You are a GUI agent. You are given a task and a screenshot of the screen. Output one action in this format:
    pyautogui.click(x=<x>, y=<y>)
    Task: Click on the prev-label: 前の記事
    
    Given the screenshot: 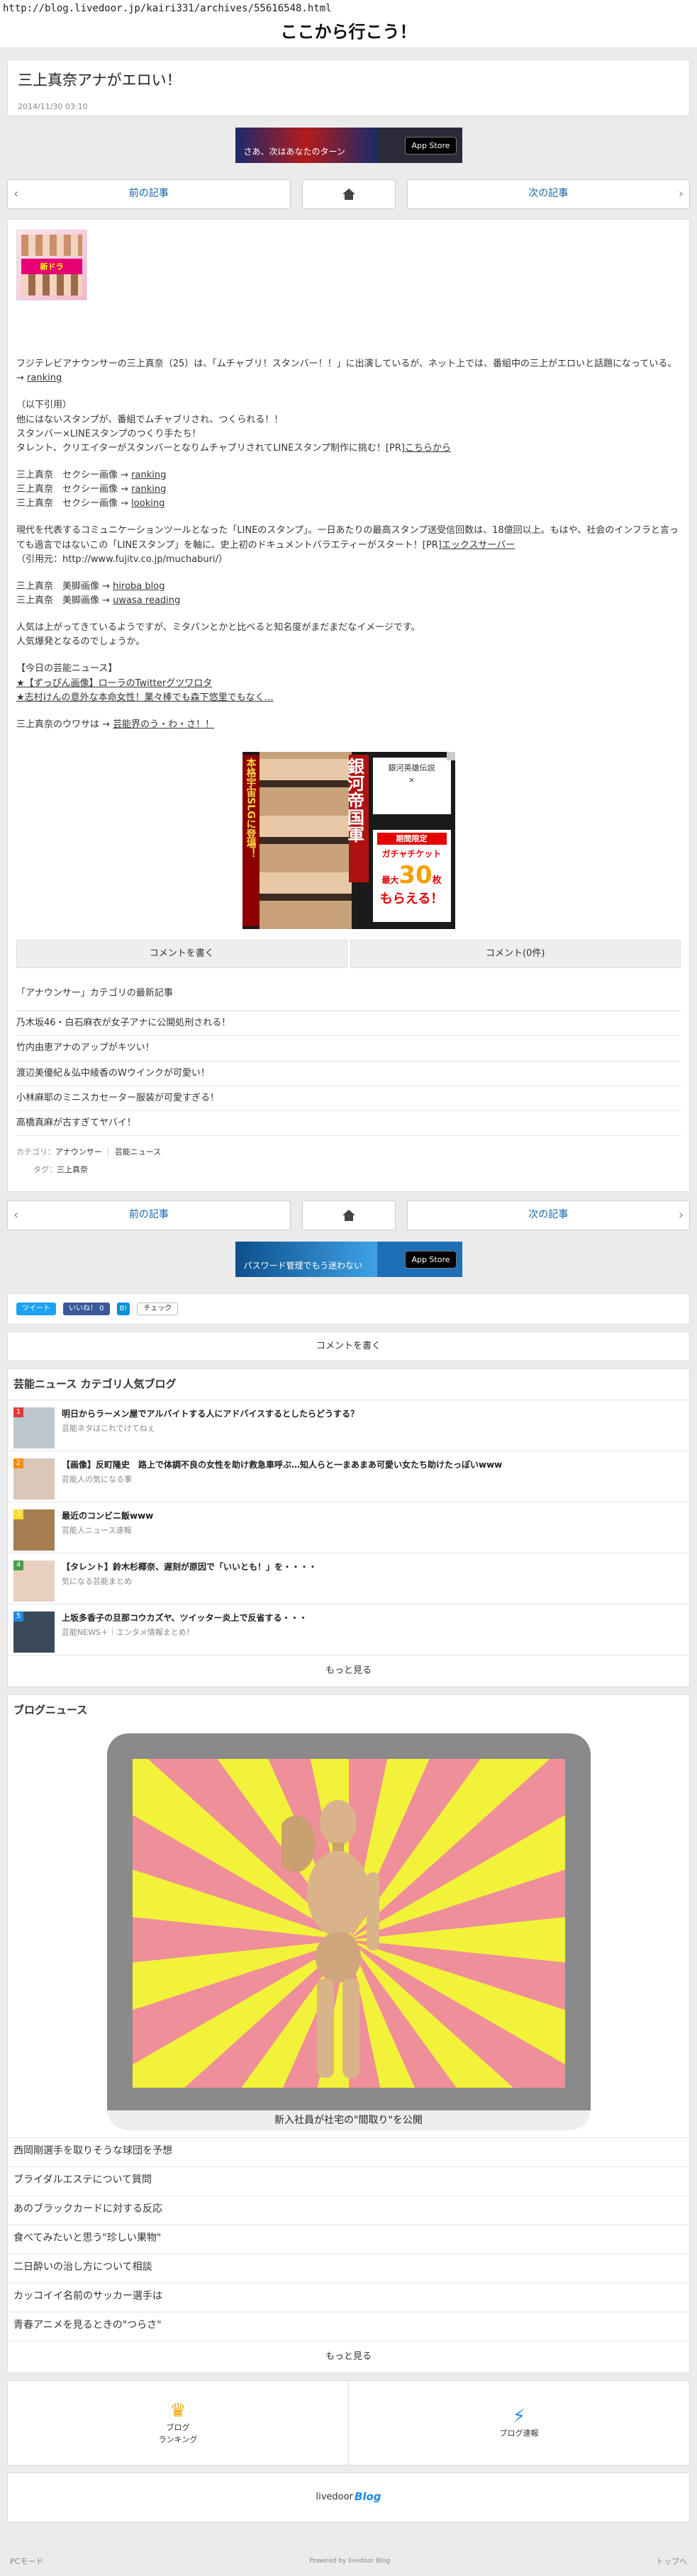 What is the action you would take?
    pyautogui.click(x=148, y=194)
    